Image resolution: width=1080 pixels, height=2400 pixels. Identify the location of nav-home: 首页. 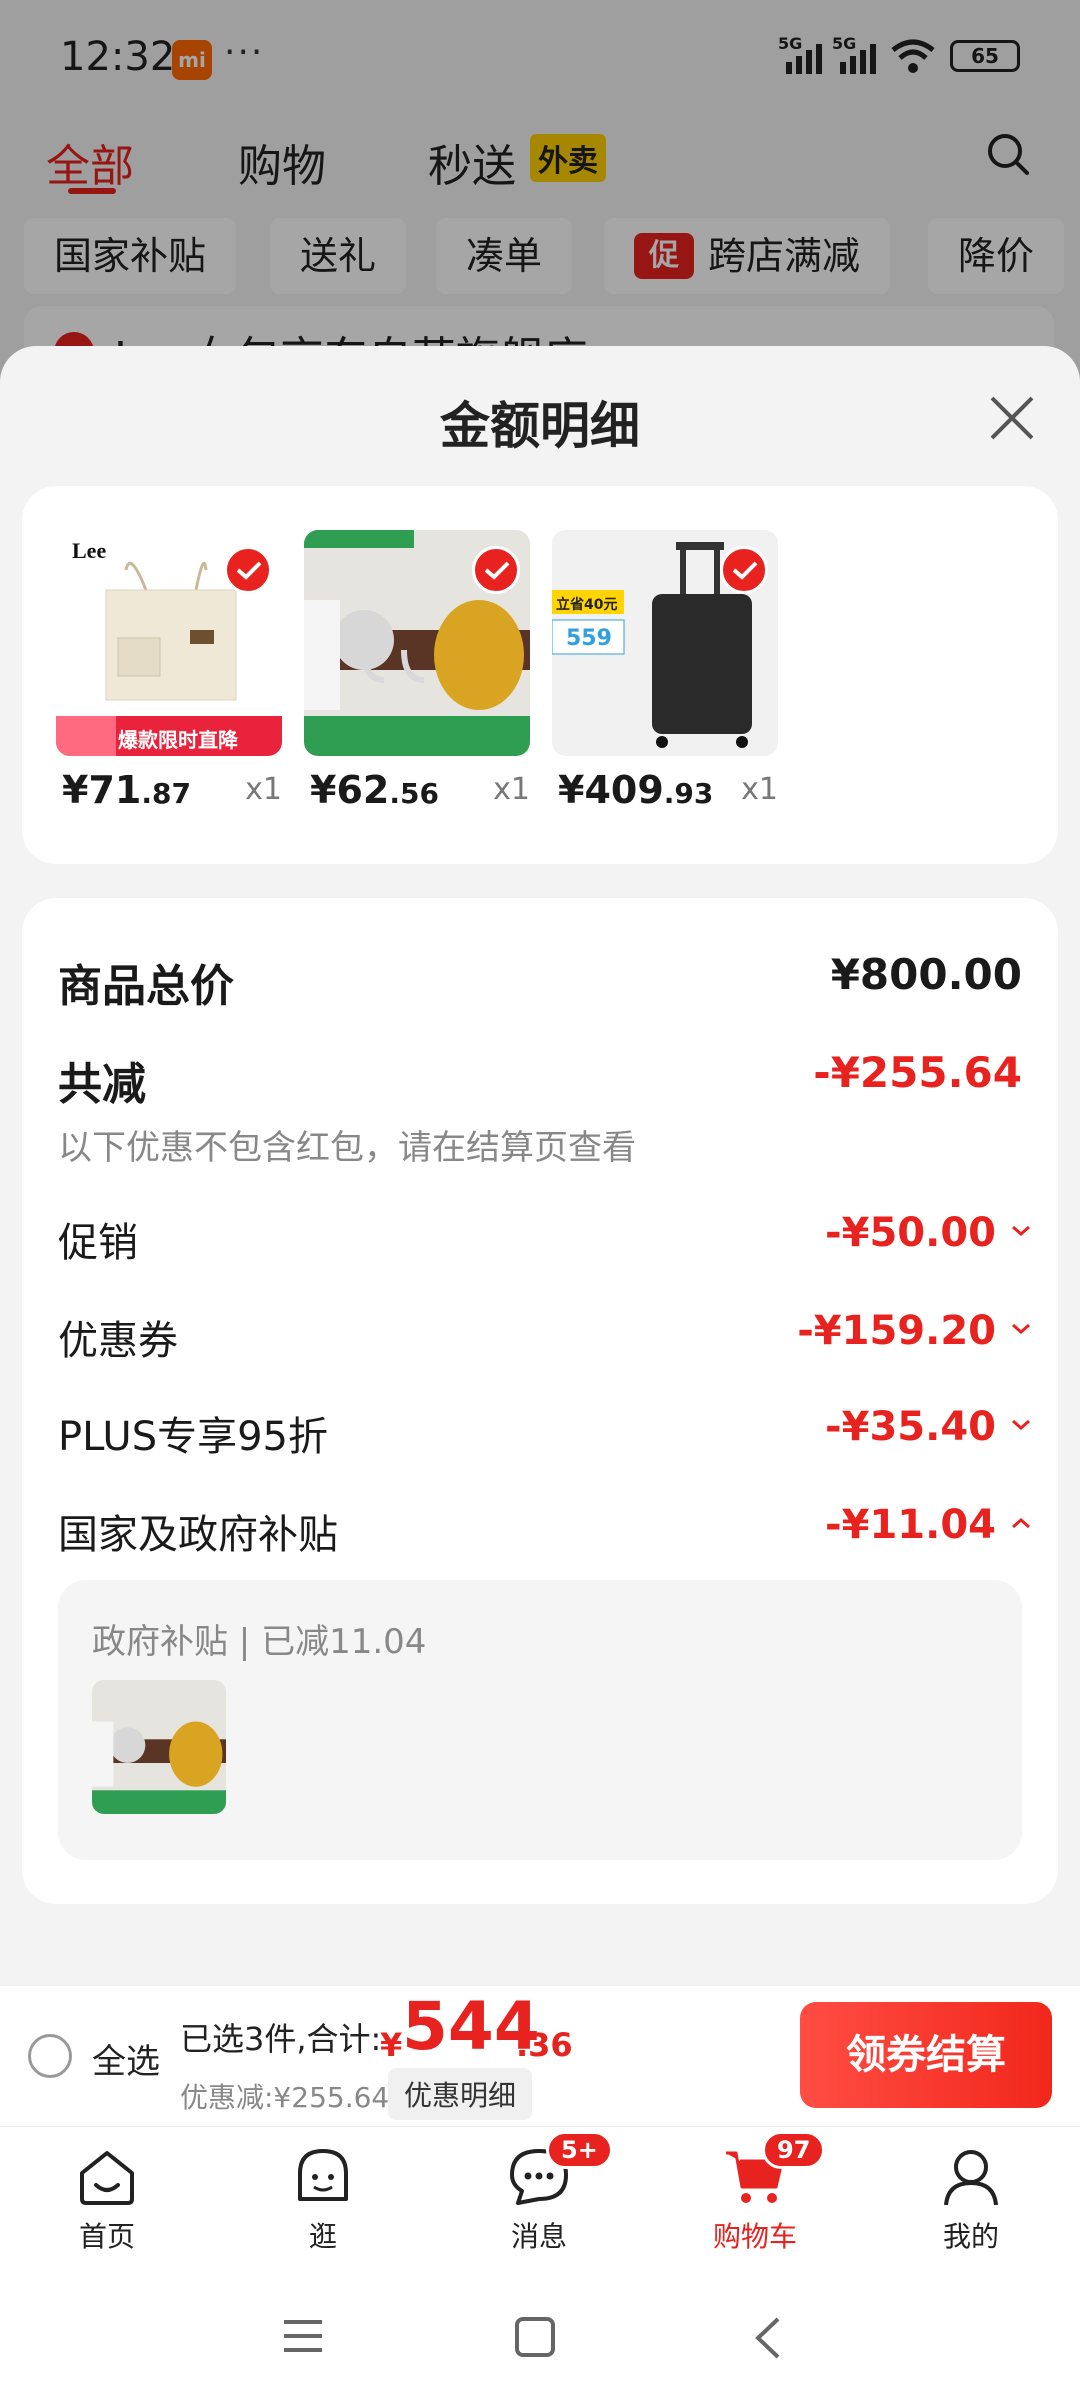
(107, 2199).